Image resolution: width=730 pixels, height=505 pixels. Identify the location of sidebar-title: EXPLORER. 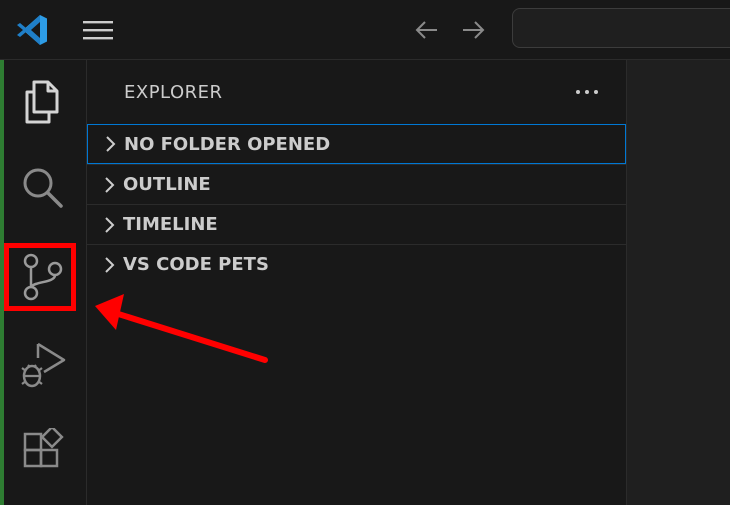
(173, 92).